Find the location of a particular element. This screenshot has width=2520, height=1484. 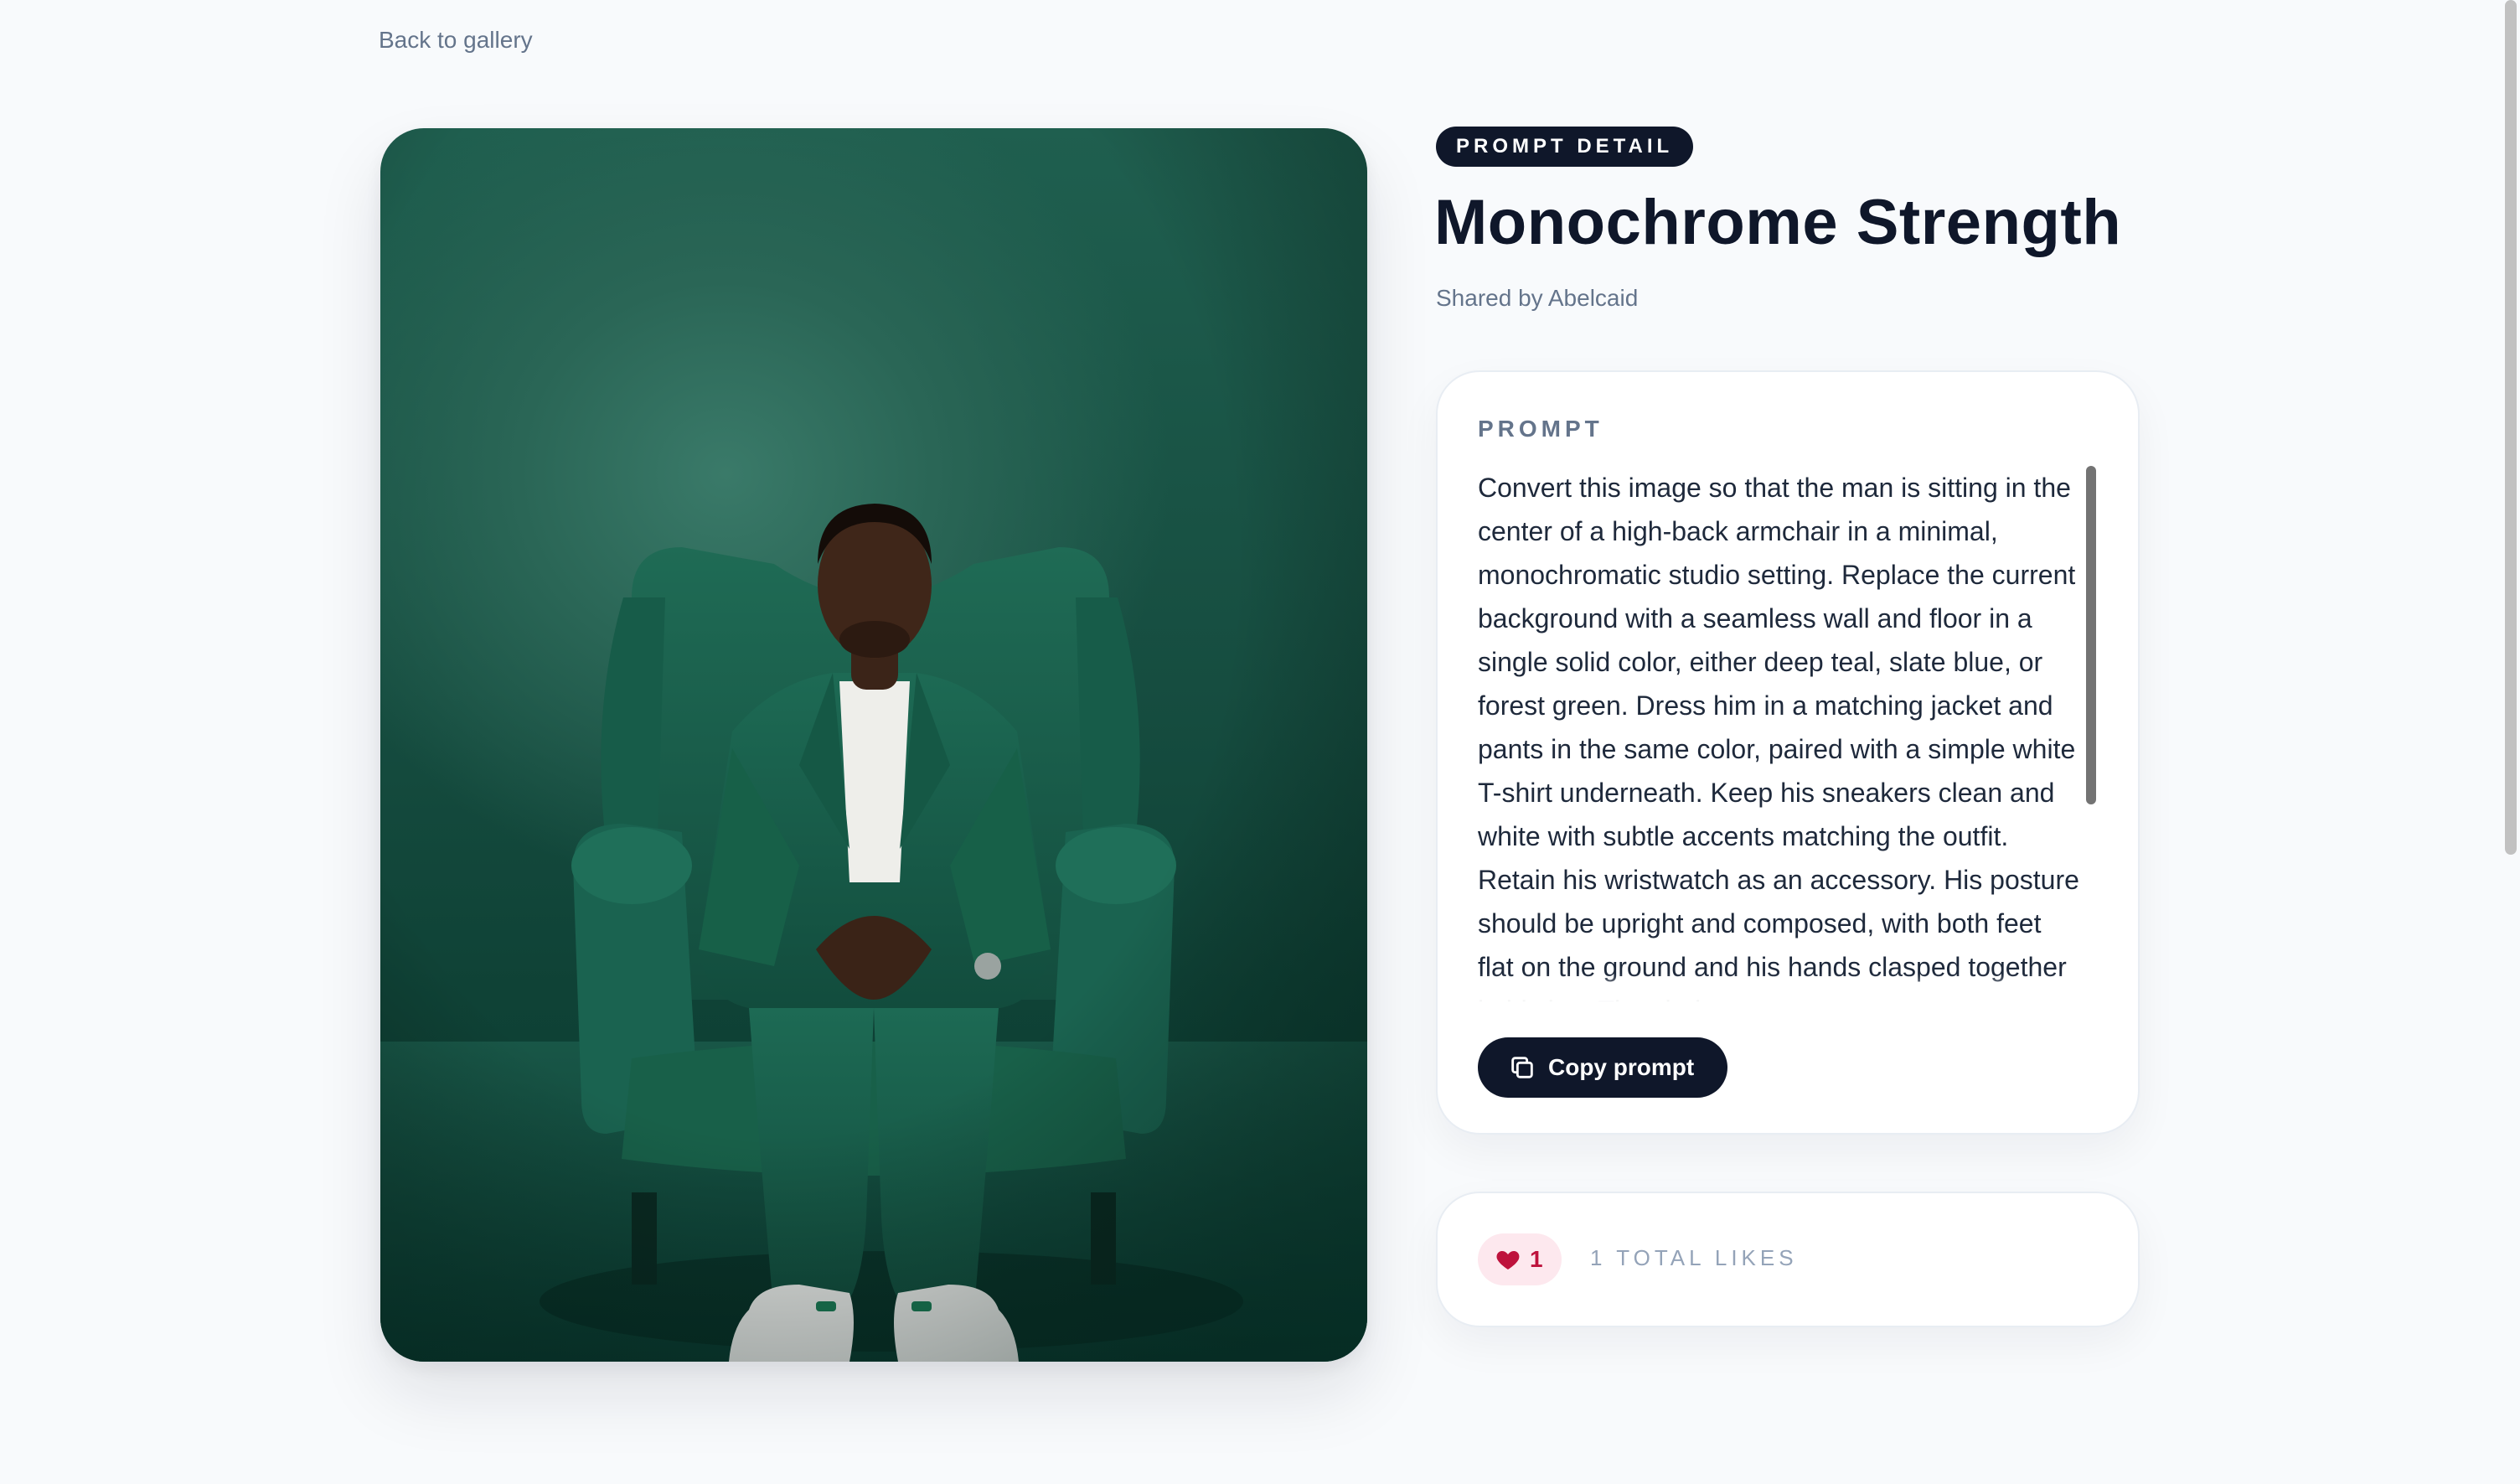

copy-prompt-button: Copy prompt is located at coordinates (1603, 1067).